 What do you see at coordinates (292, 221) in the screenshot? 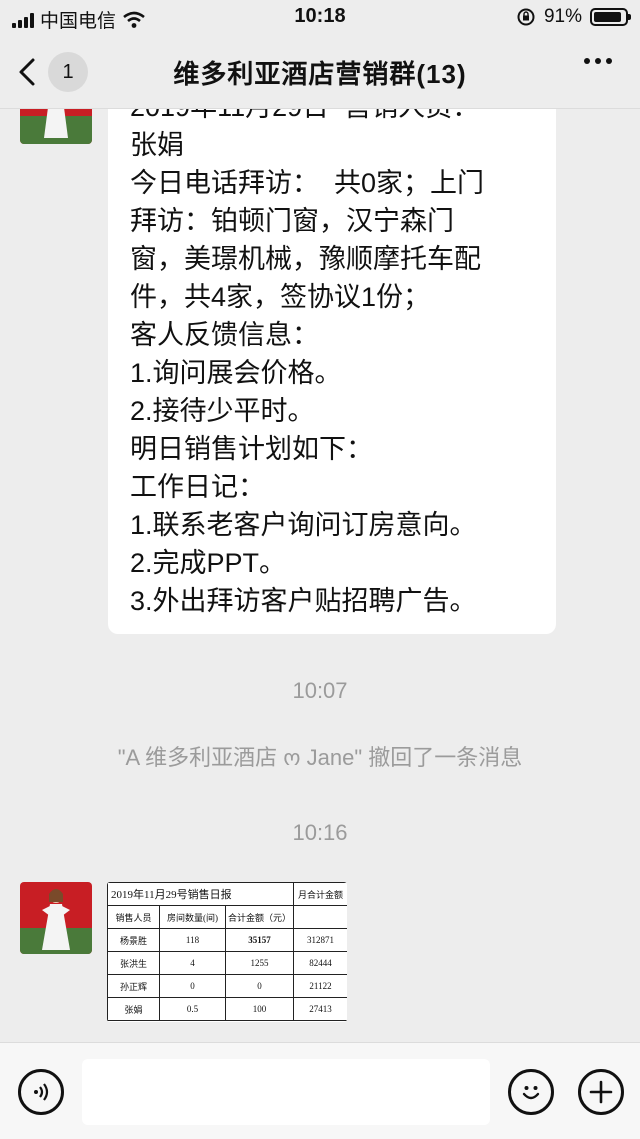
I see `report-line: 拜访：铂顿门窗，汉宁森门` at bounding box center [292, 221].